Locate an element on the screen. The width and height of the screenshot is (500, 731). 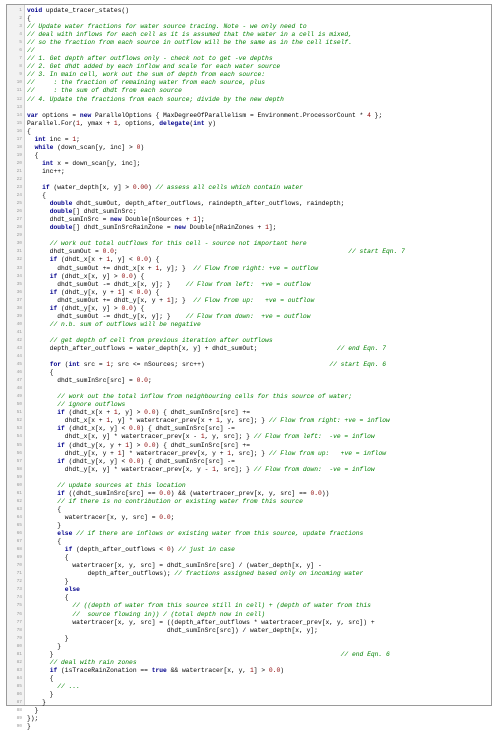
code-text: , y]; } is located at coordinates (176, 268).